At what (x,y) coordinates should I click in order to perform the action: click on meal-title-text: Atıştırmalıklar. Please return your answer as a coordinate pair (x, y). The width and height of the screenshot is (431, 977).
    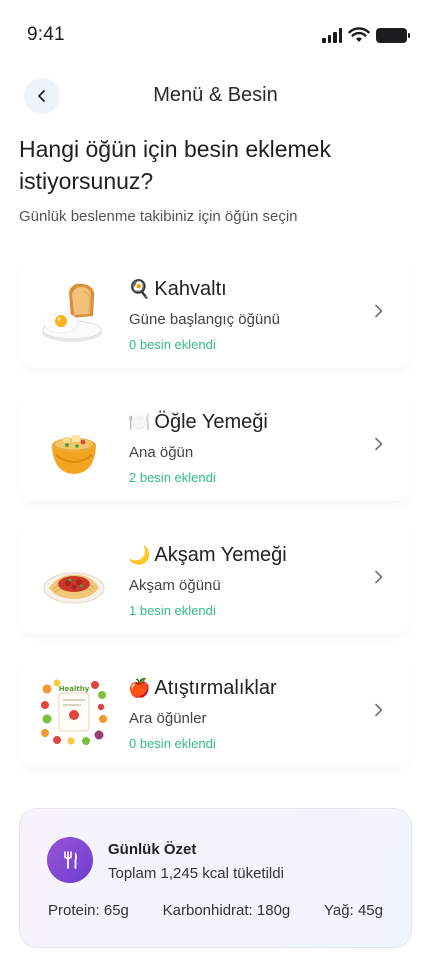
    Looking at the image, I should click on (215, 688).